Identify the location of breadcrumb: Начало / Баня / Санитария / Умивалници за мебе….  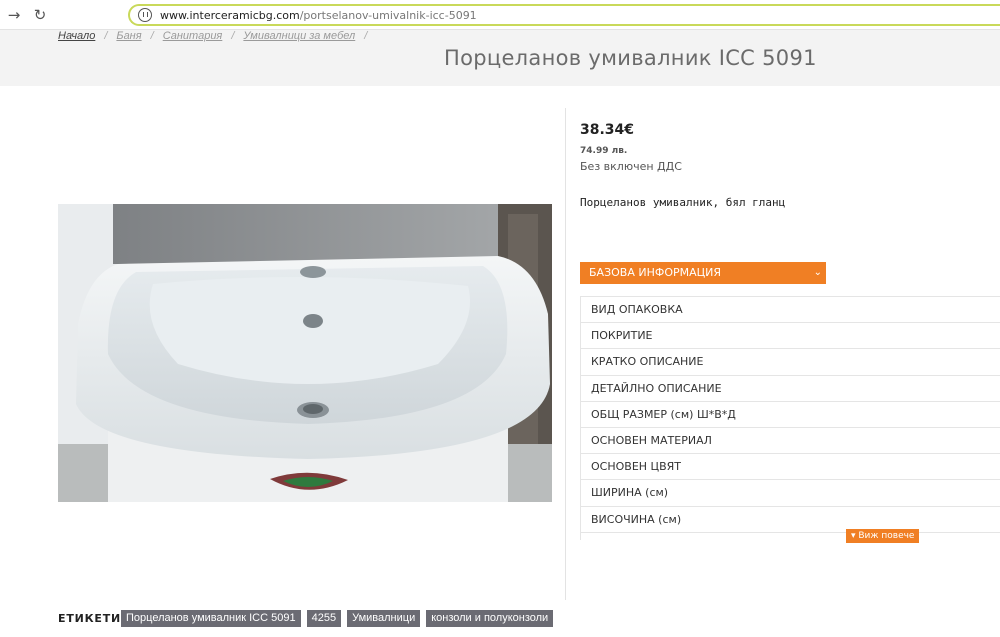
(217, 36).